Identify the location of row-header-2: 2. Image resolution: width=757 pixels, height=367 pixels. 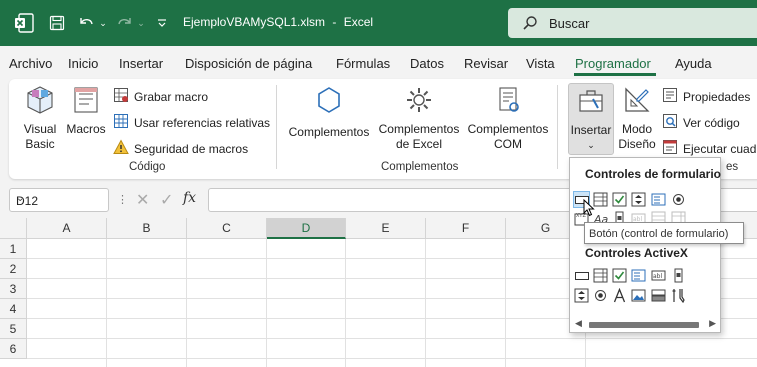
(13, 269).